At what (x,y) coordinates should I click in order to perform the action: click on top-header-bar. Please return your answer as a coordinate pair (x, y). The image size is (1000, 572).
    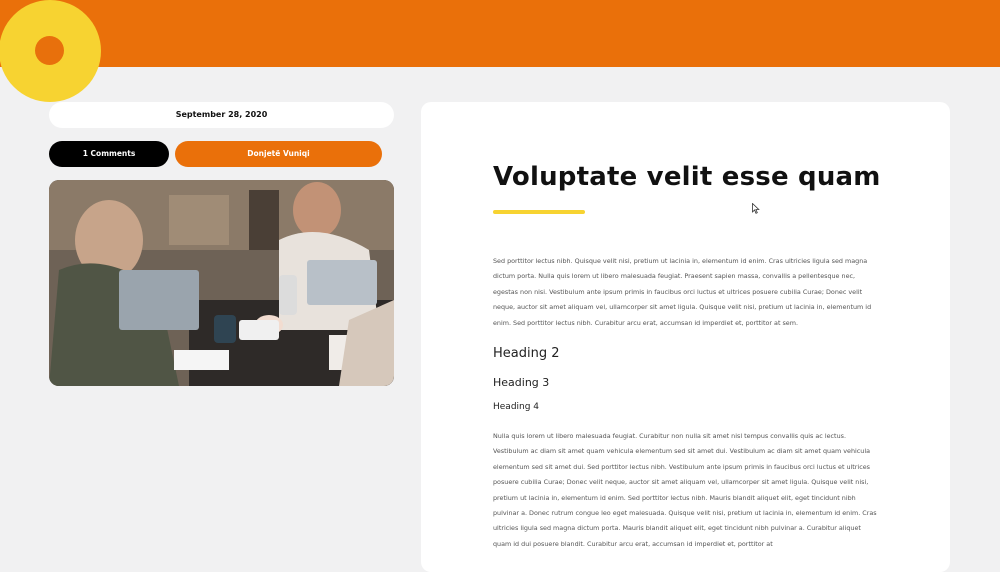
    Looking at the image, I should click on (500, 33).